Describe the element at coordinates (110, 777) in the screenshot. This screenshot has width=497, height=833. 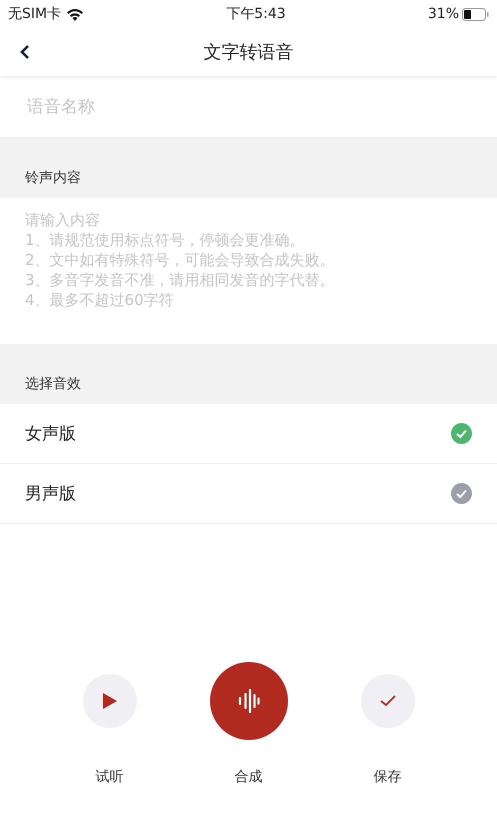
I see `action-label: 试听` at that location.